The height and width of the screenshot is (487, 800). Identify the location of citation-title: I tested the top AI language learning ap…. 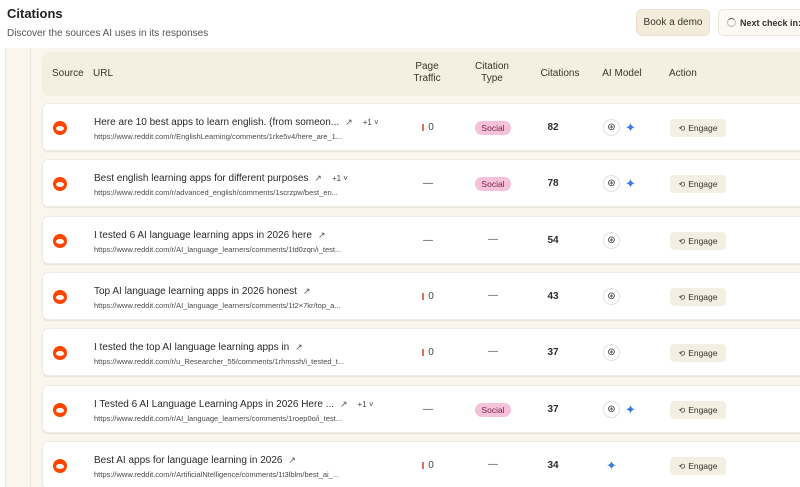
(198, 347).